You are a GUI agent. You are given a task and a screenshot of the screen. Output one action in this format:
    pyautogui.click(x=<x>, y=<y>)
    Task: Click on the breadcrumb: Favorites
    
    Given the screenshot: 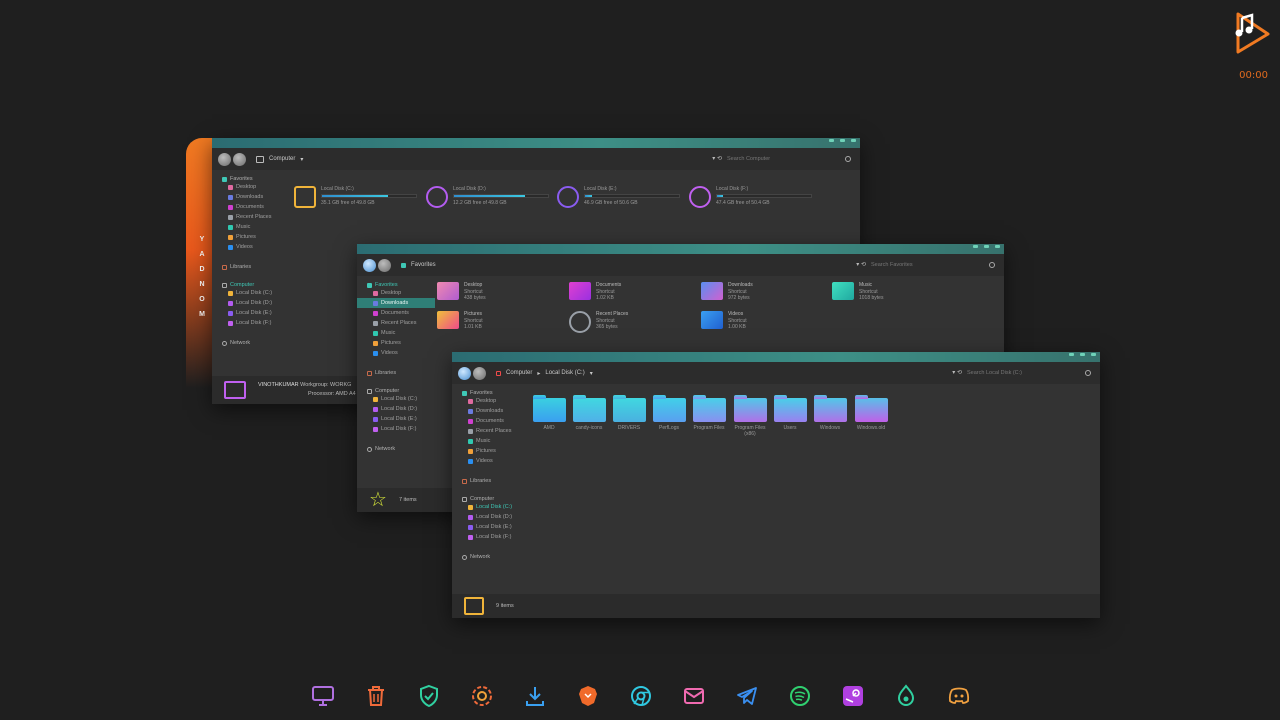 What is the action you would take?
    pyautogui.click(x=418, y=265)
    